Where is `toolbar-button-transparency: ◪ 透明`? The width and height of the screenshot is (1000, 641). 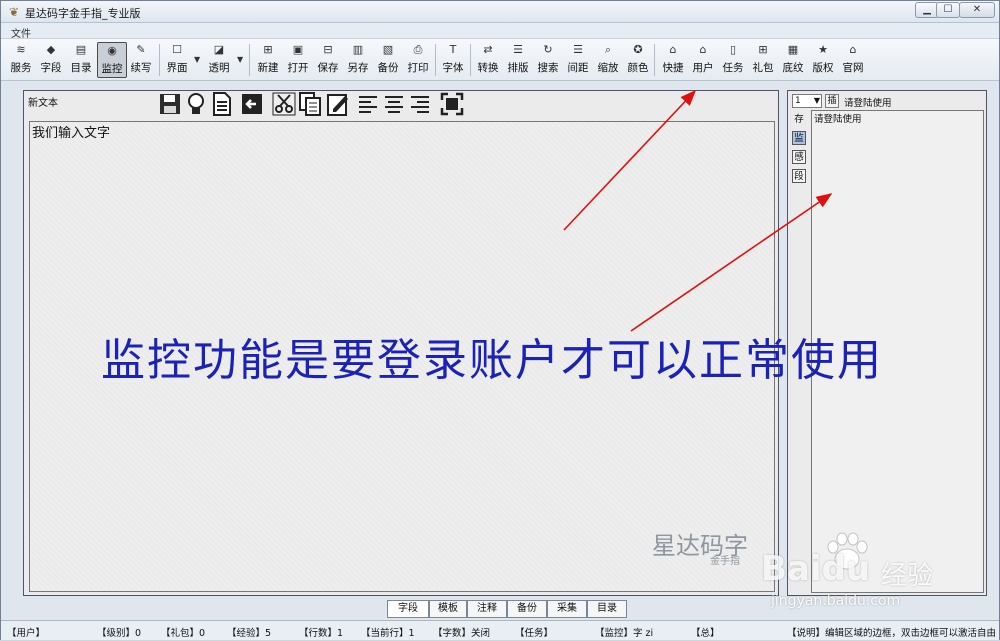
toolbar-button-transparency: ◪ 透明 is located at coordinates (219, 60).